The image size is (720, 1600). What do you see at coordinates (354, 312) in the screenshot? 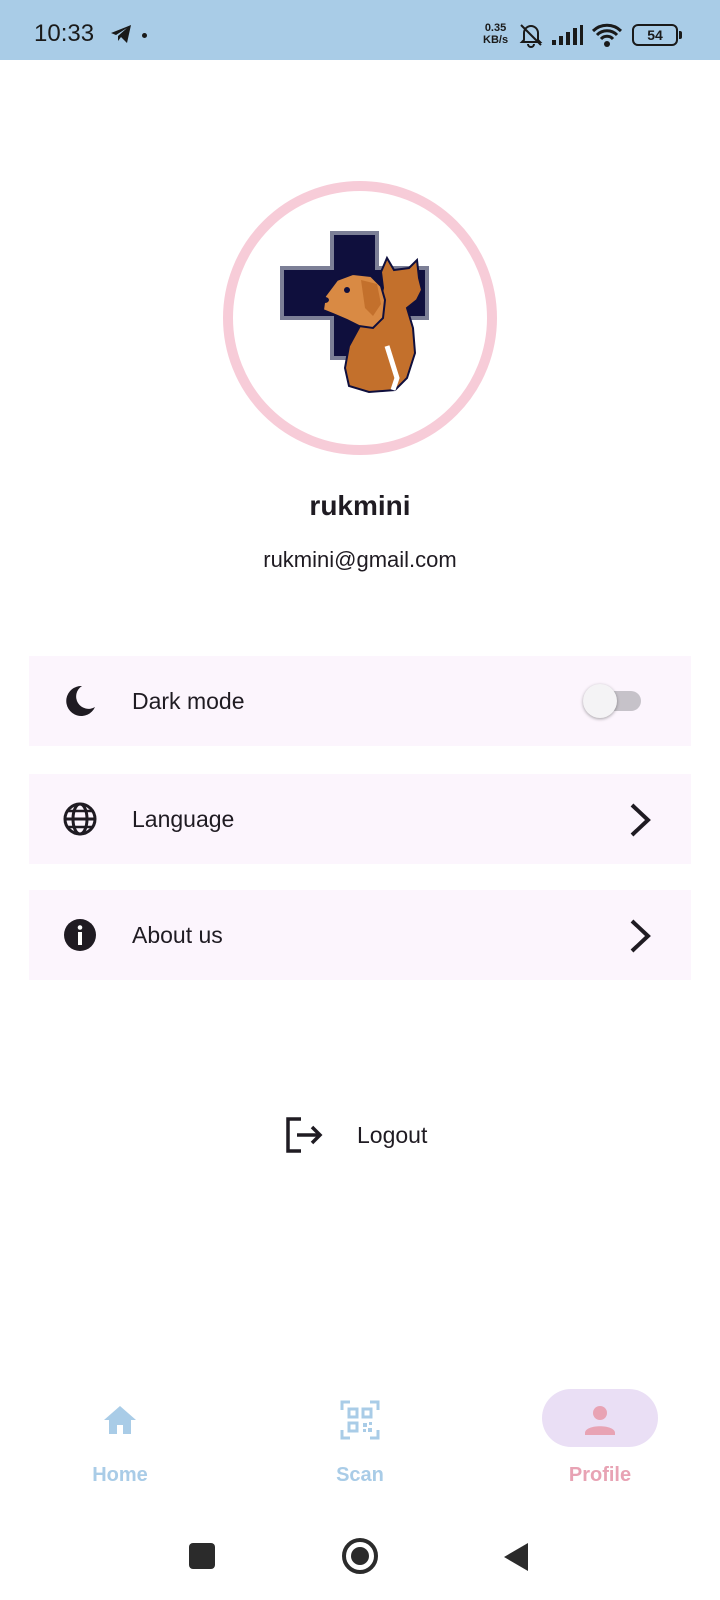
I see `pet-care-logo` at bounding box center [354, 312].